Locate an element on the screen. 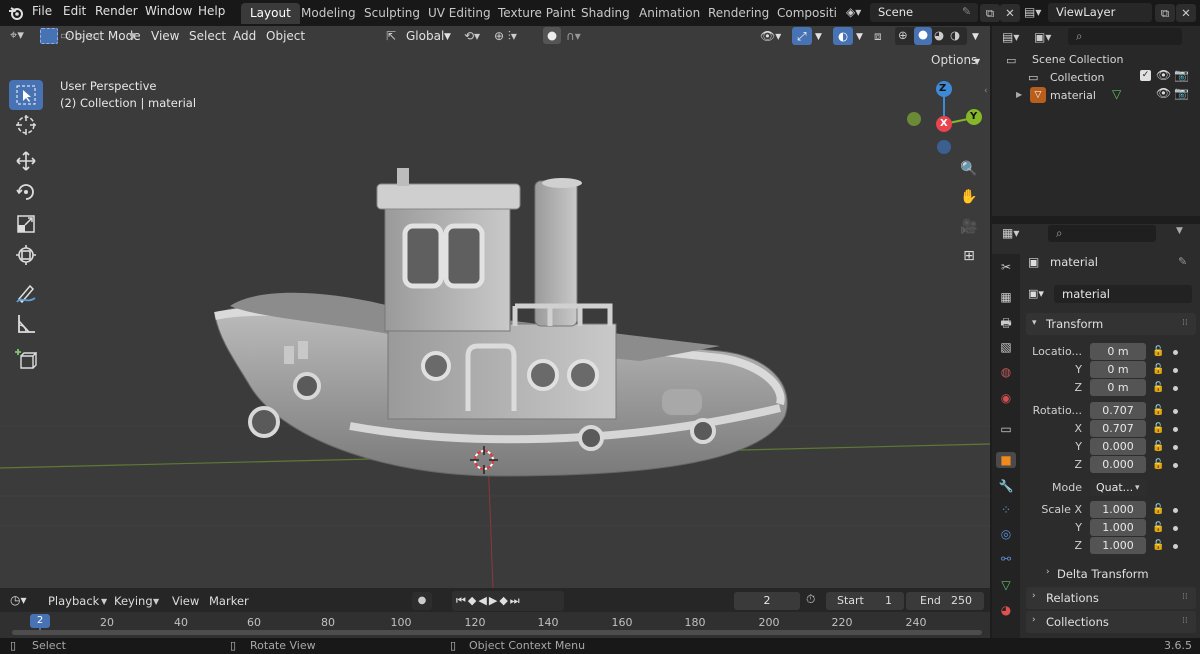 The height and width of the screenshot is (654, 1200). sidebar-toggle-icon: ‹ is located at coordinates (986, 91).